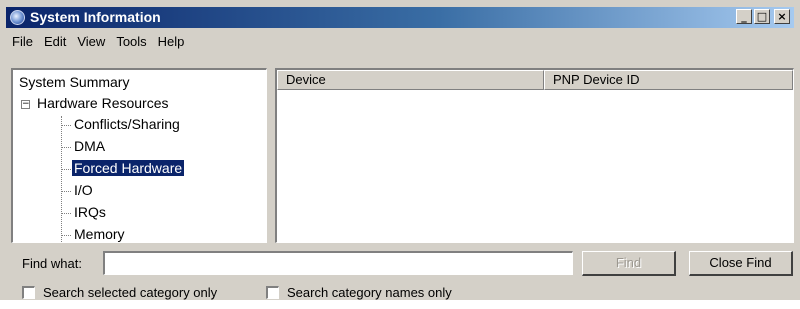 The height and width of the screenshot is (309, 800). Describe the element at coordinates (83, 190) in the screenshot. I see `tree-item-io: I/O` at that location.